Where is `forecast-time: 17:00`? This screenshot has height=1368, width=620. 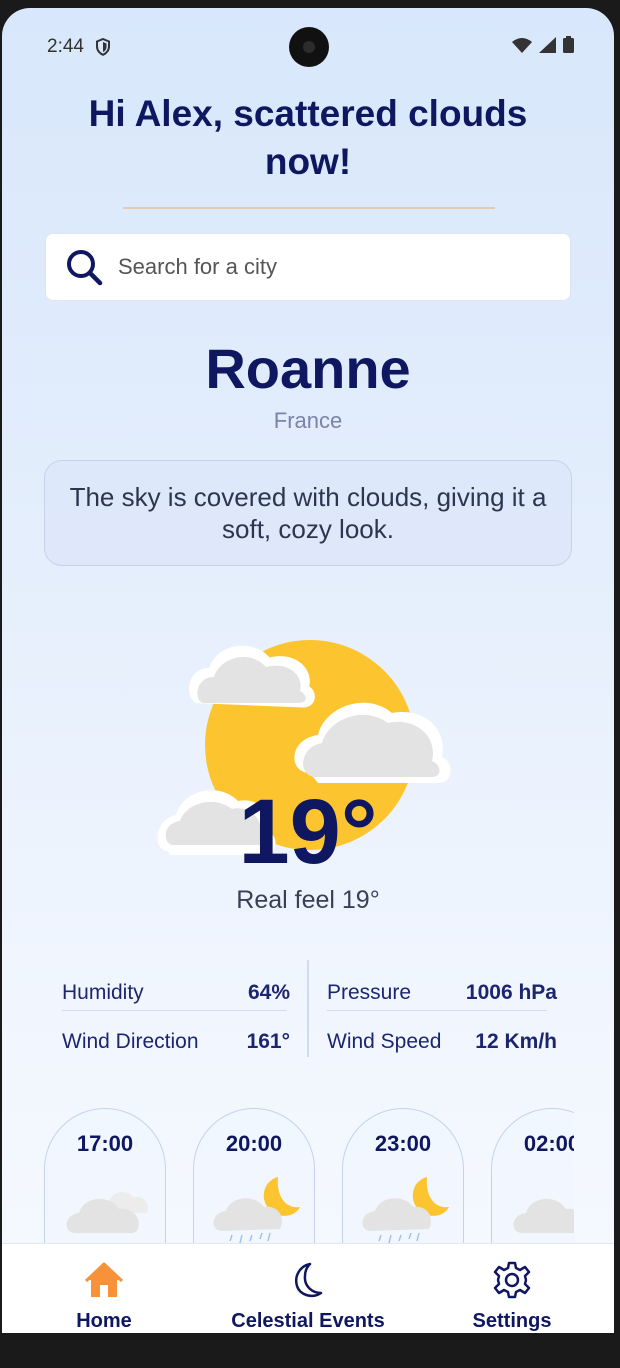
forecast-time: 17:00 is located at coordinates (105, 1143).